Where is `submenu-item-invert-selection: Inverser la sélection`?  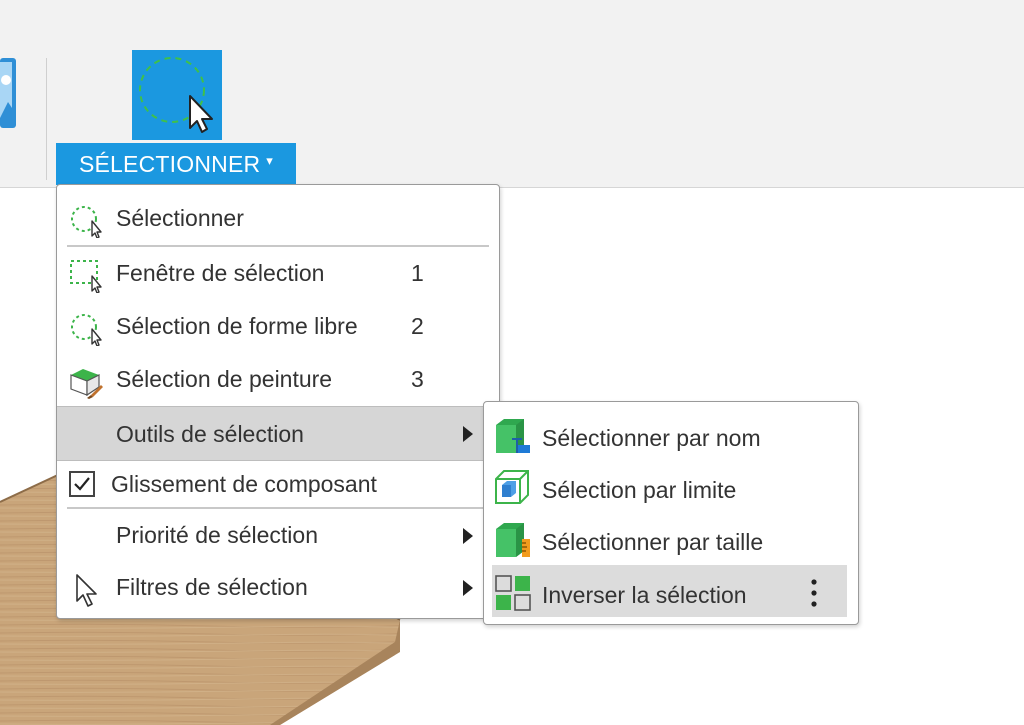
submenu-item-invert-selection: Inverser la sélection is located at coordinates (669, 591).